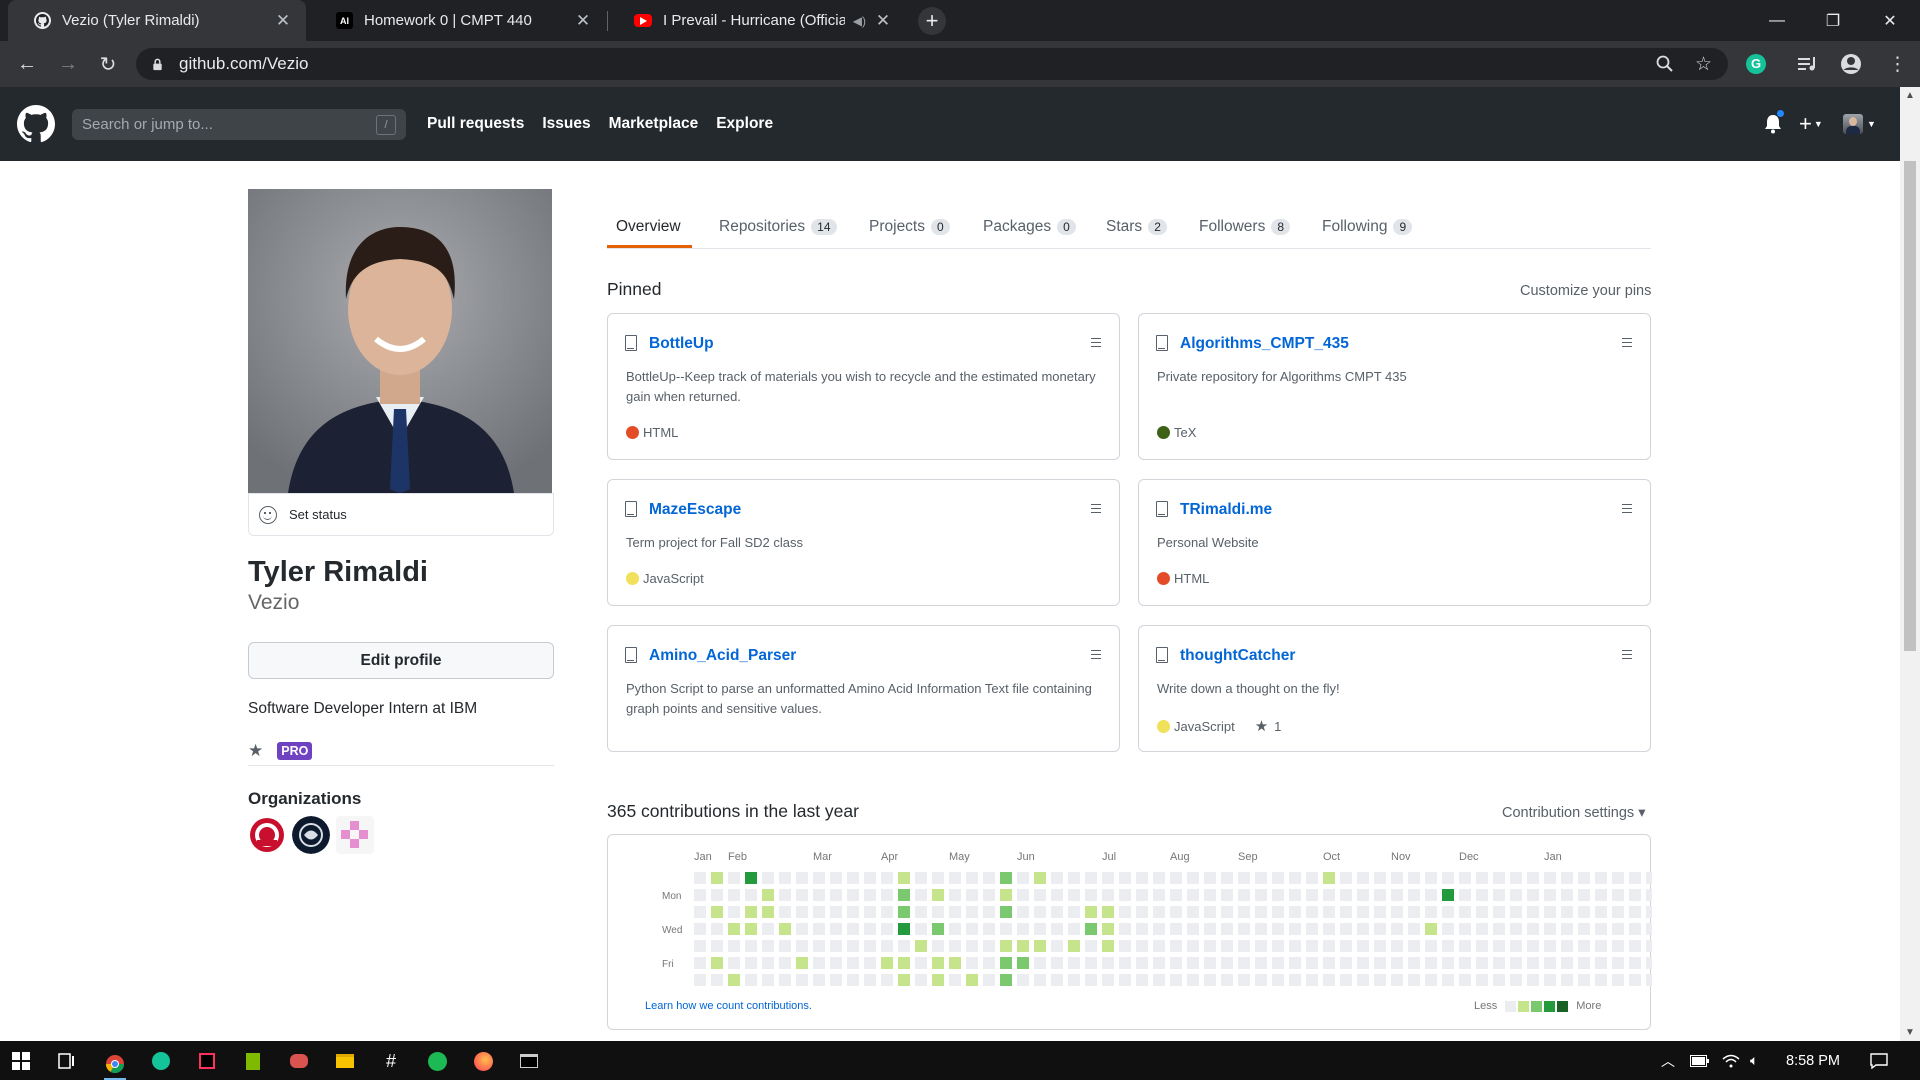 The width and height of the screenshot is (1920, 1080). I want to click on scroll-up-icon: ▲, so click(1910, 95).